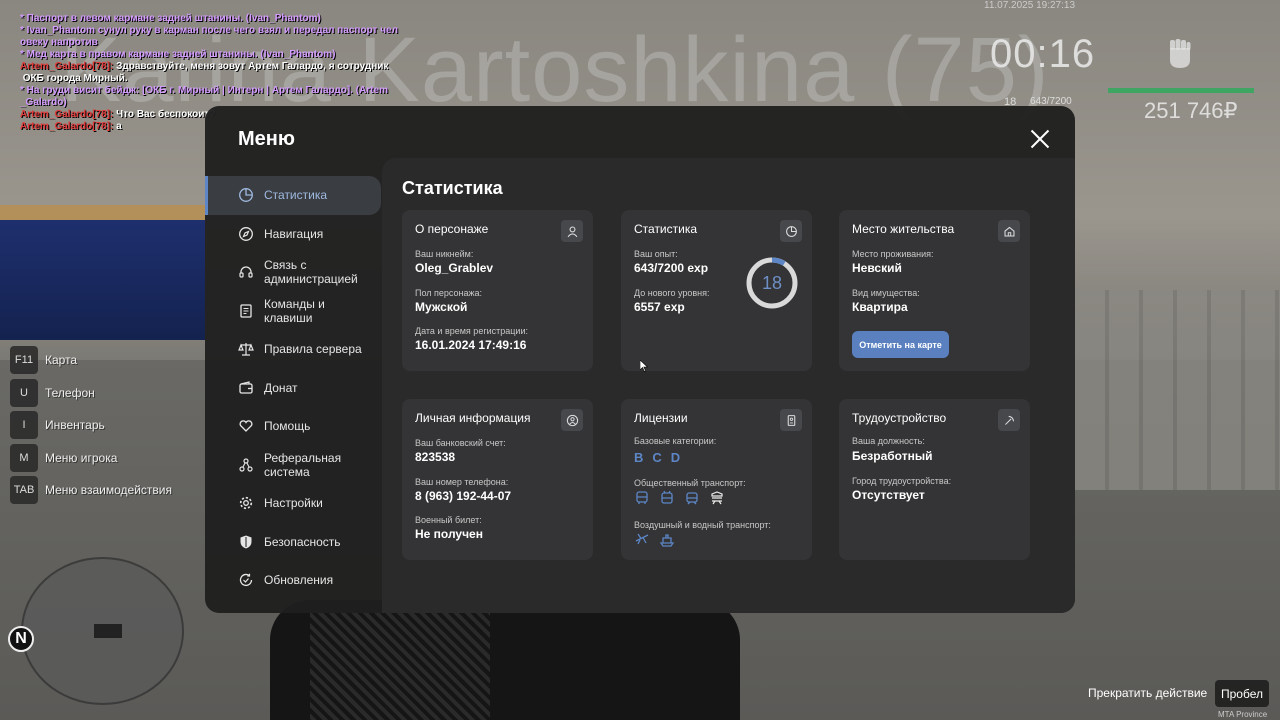 Image resolution: width=1280 pixels, height=720 pixels. I want to click on hotkey-item: I Инвентарь, so click(91, 425).